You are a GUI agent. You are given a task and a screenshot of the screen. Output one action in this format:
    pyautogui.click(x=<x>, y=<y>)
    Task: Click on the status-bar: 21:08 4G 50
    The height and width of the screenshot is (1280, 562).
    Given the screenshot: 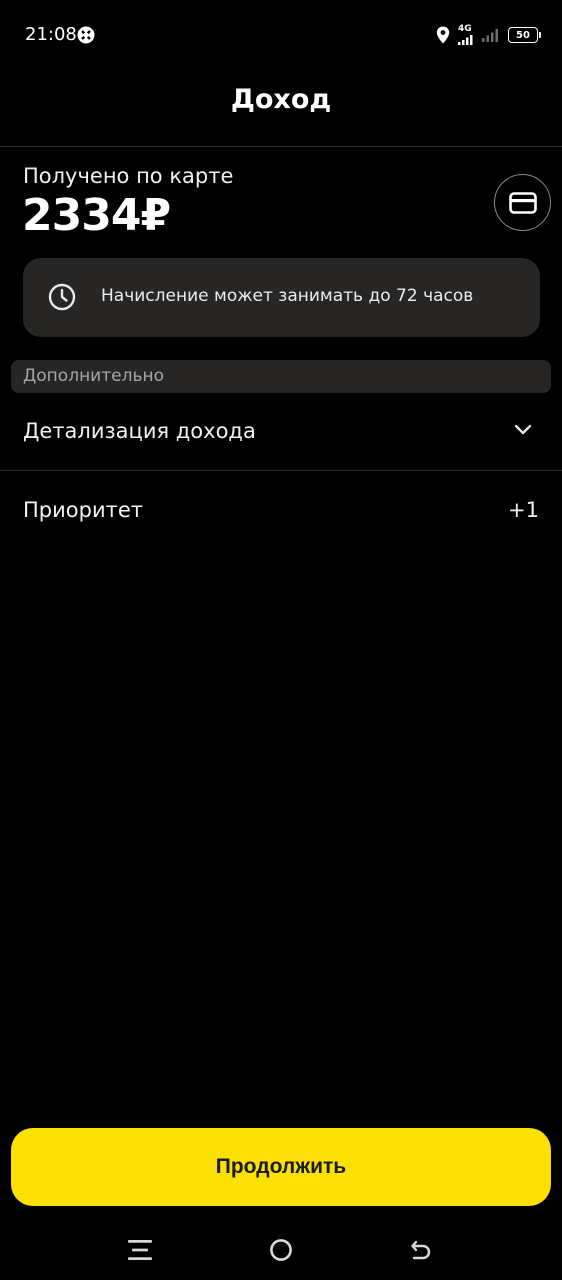 What is the action you would take?
    pyautogui.click(x=281, y=35)
    